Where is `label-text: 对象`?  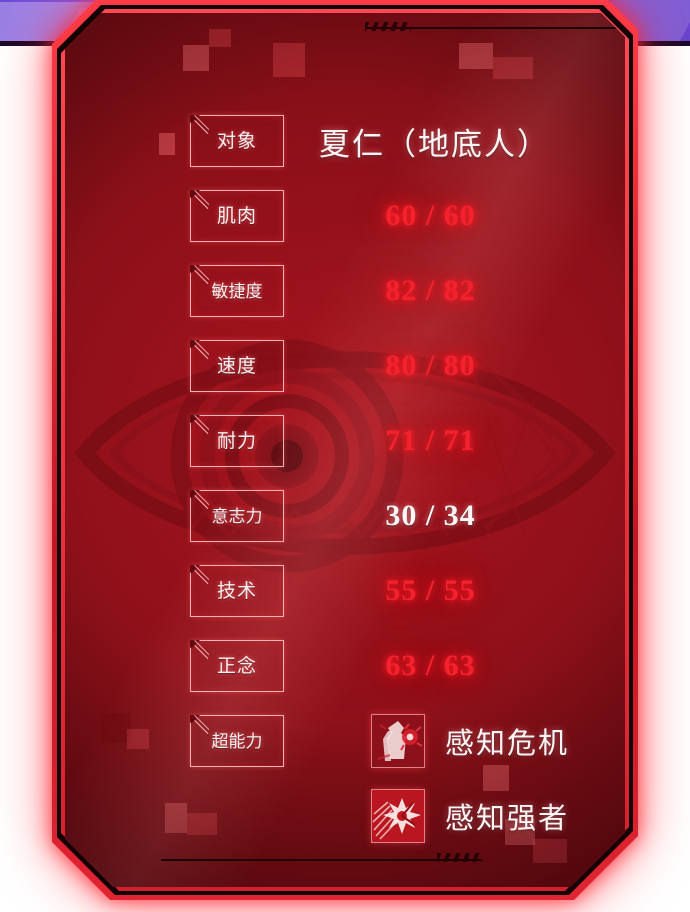 label-text: 对象 is located at coordinates (236, 141).